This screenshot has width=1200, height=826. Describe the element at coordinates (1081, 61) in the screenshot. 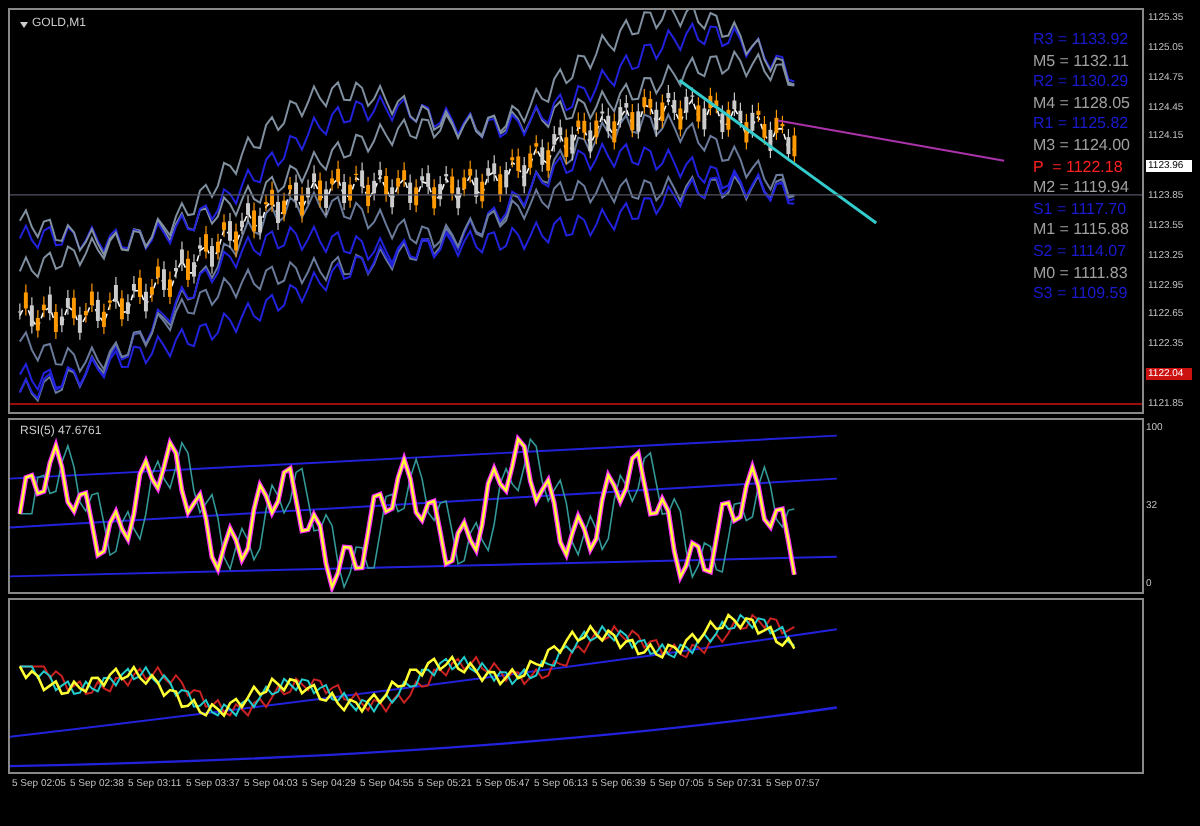

I see `pivot-level-label: M5 = 1132.11` at that location.